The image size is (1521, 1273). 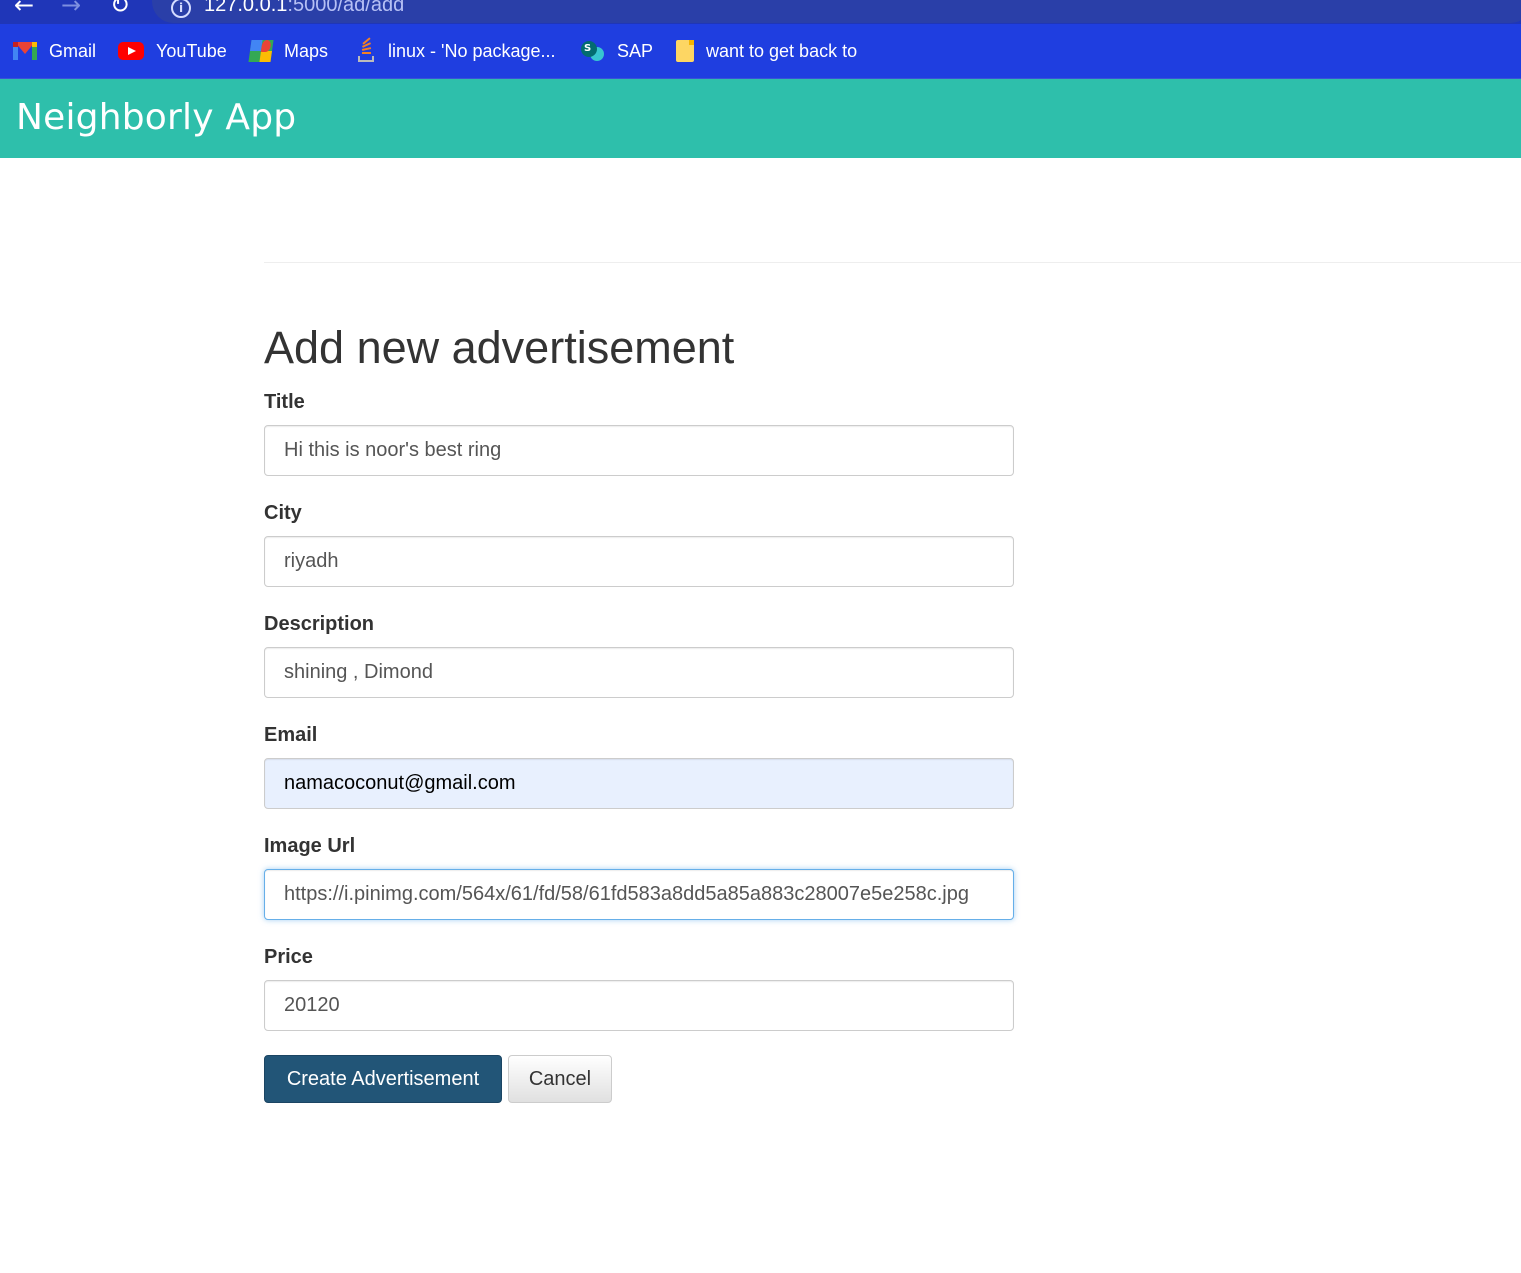 I want to click on bookmark-sap: S SAP, so click(x=617, y=51).